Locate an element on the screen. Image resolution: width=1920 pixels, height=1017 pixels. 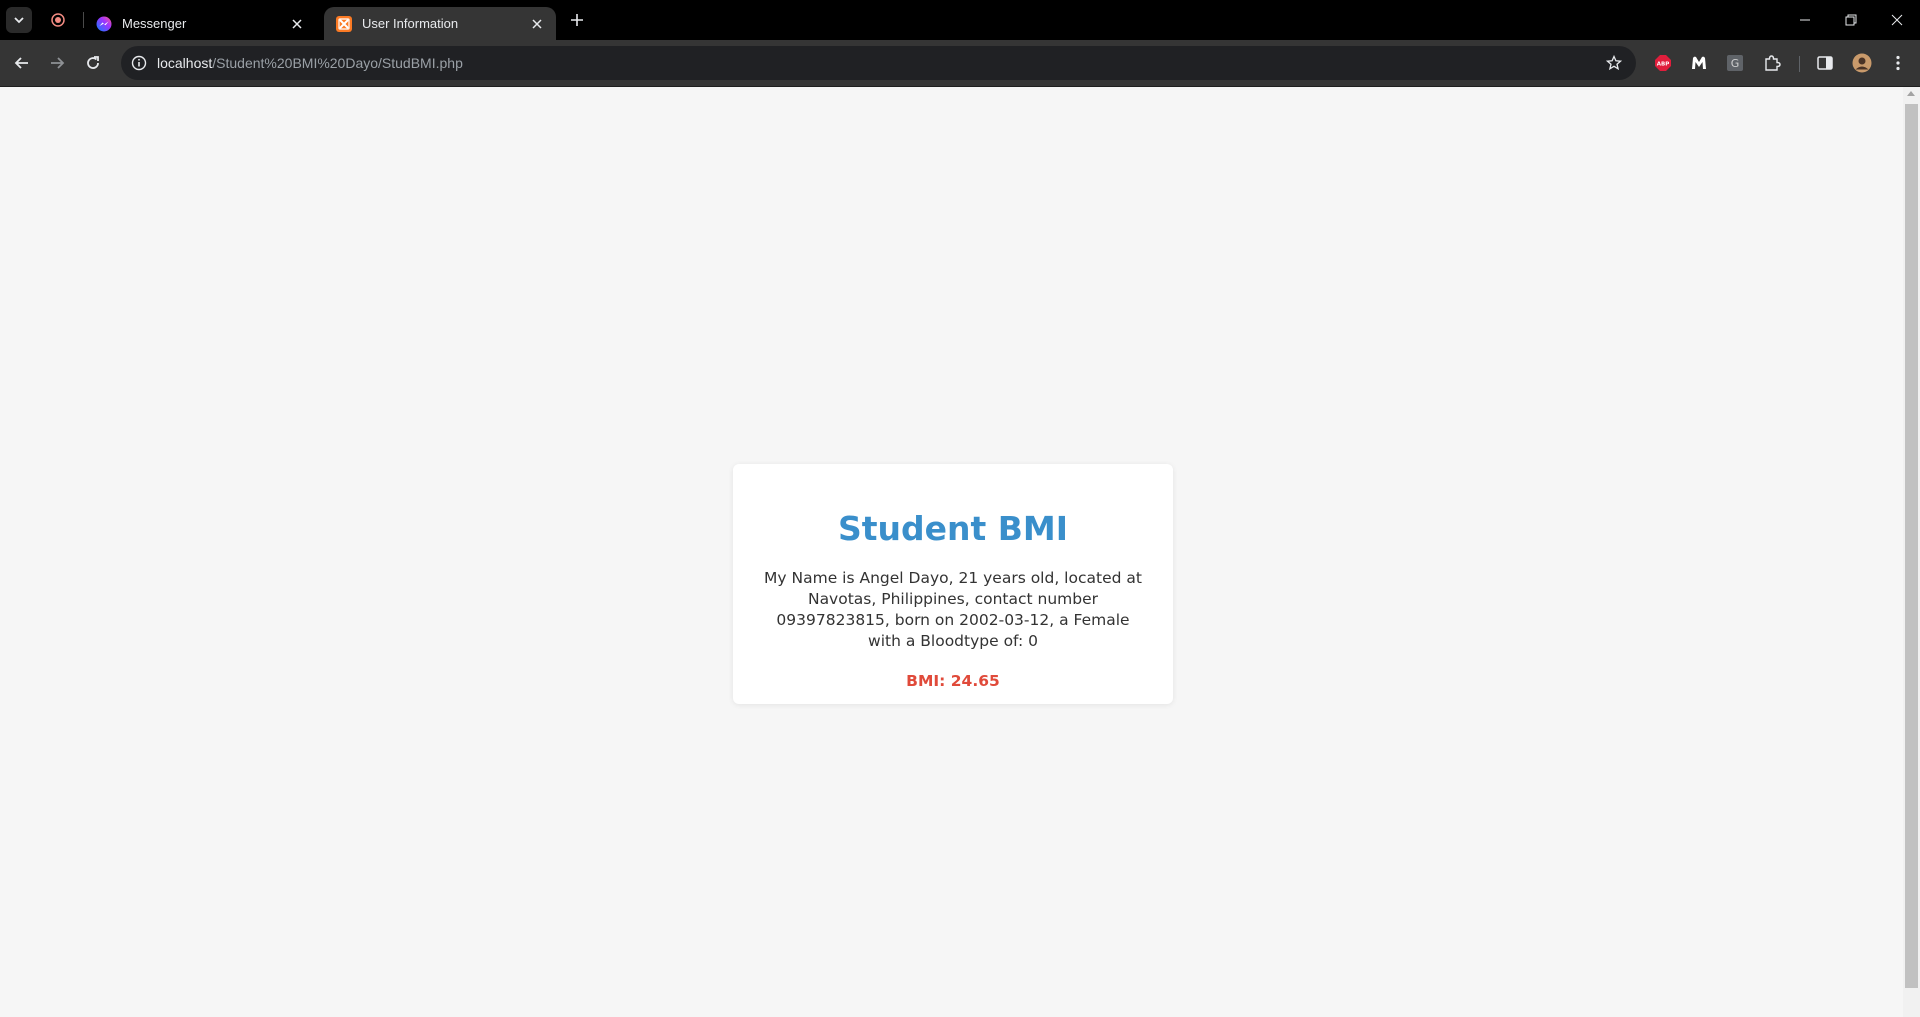
bmi-value: BMI: 24.65 is located at coordinates (953, 681).